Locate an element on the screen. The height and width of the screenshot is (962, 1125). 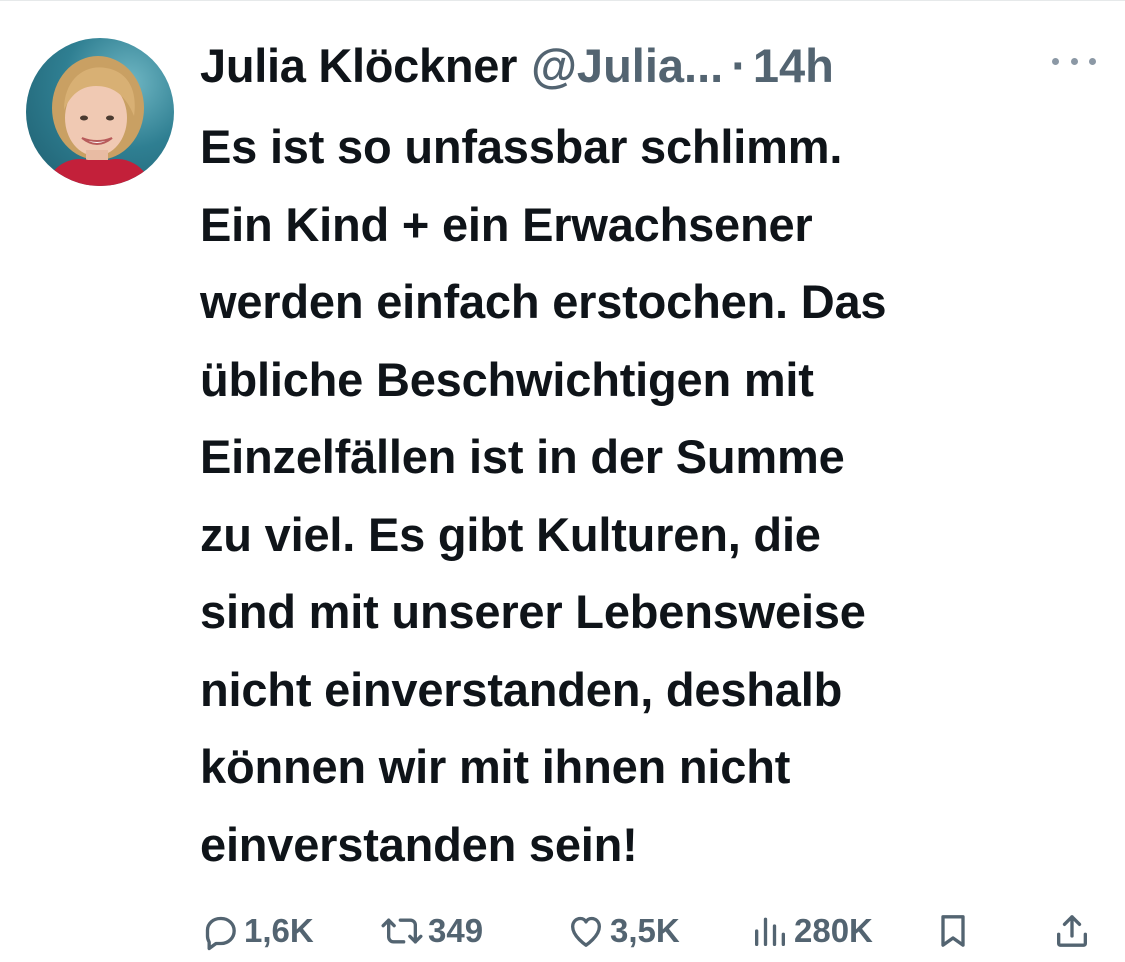
views-count: 280K is located at coordinates (833, 930).